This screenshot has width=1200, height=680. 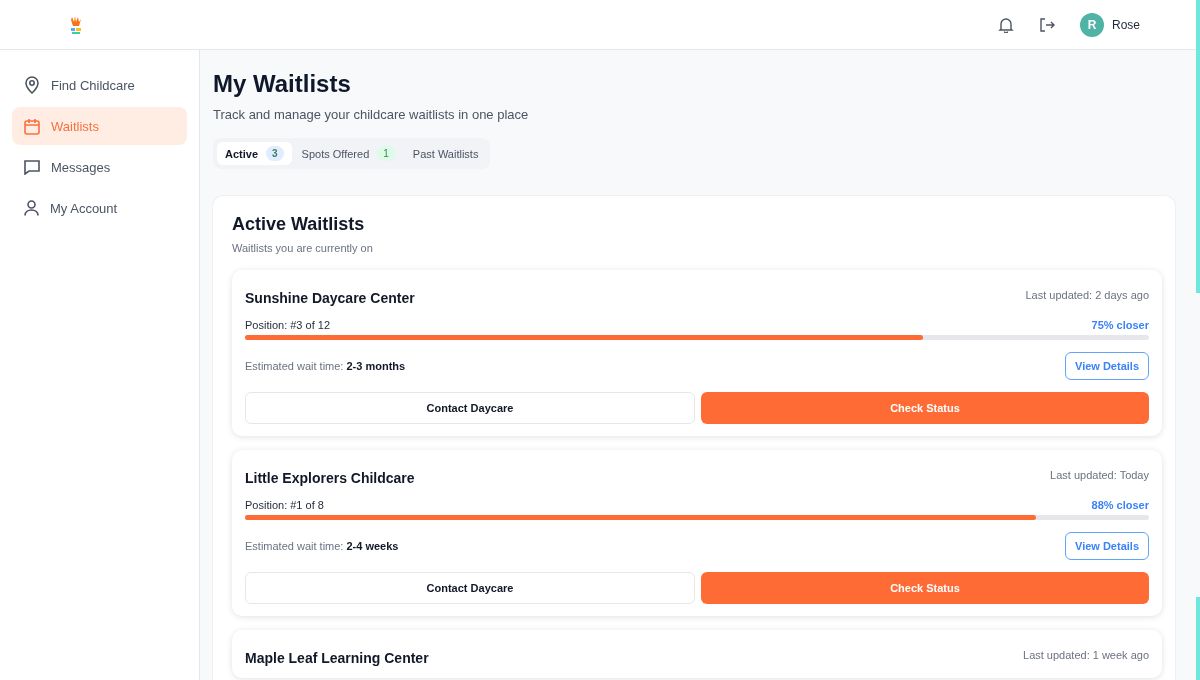 I want to click on count-badge: 1, so click(x=386, y=153).